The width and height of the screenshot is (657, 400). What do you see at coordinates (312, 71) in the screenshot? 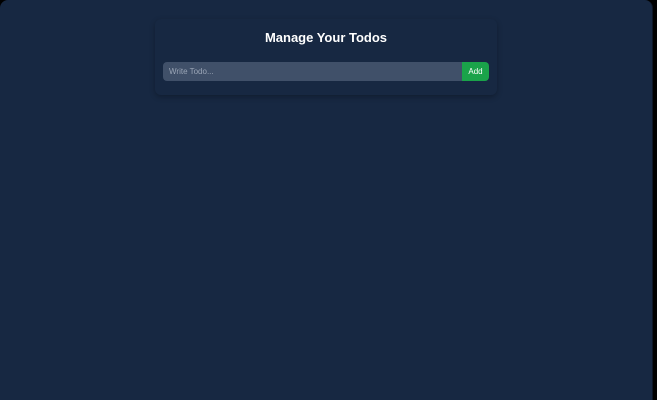
I see `todo-input` at bounding box center [312, 71].